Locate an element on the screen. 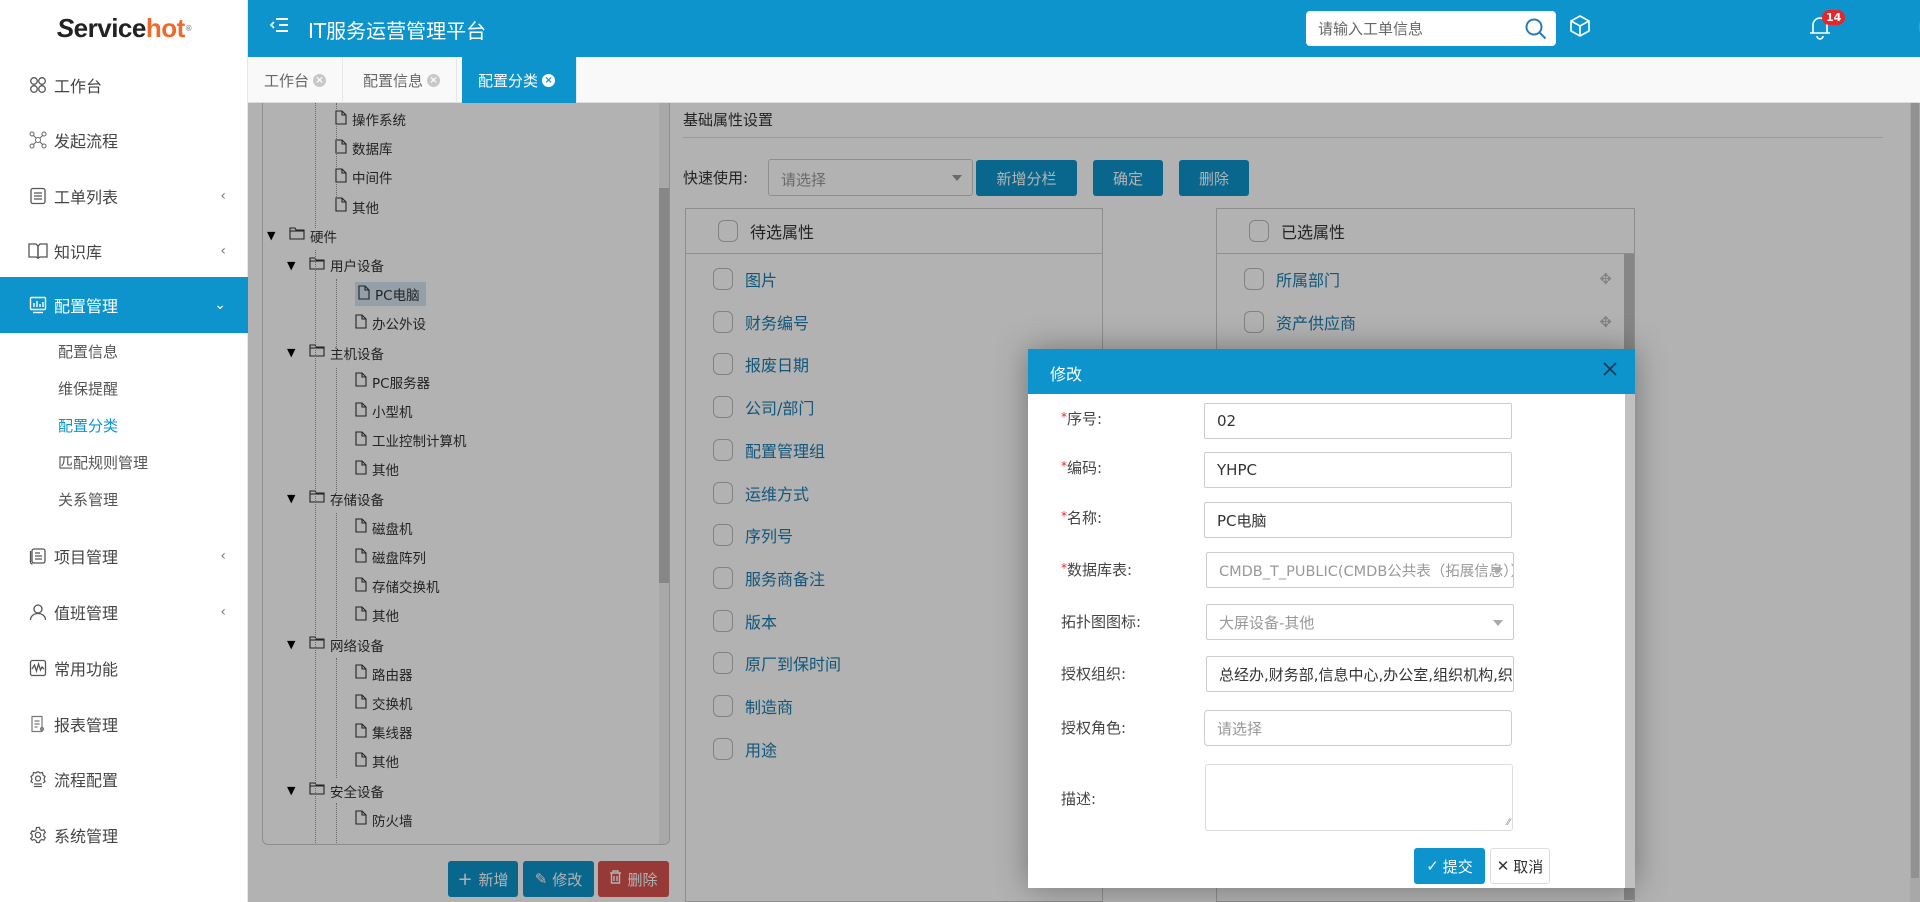 This screenshot has height=902, width=1920. gear-doc-icon is located at coordinates (38, 779).